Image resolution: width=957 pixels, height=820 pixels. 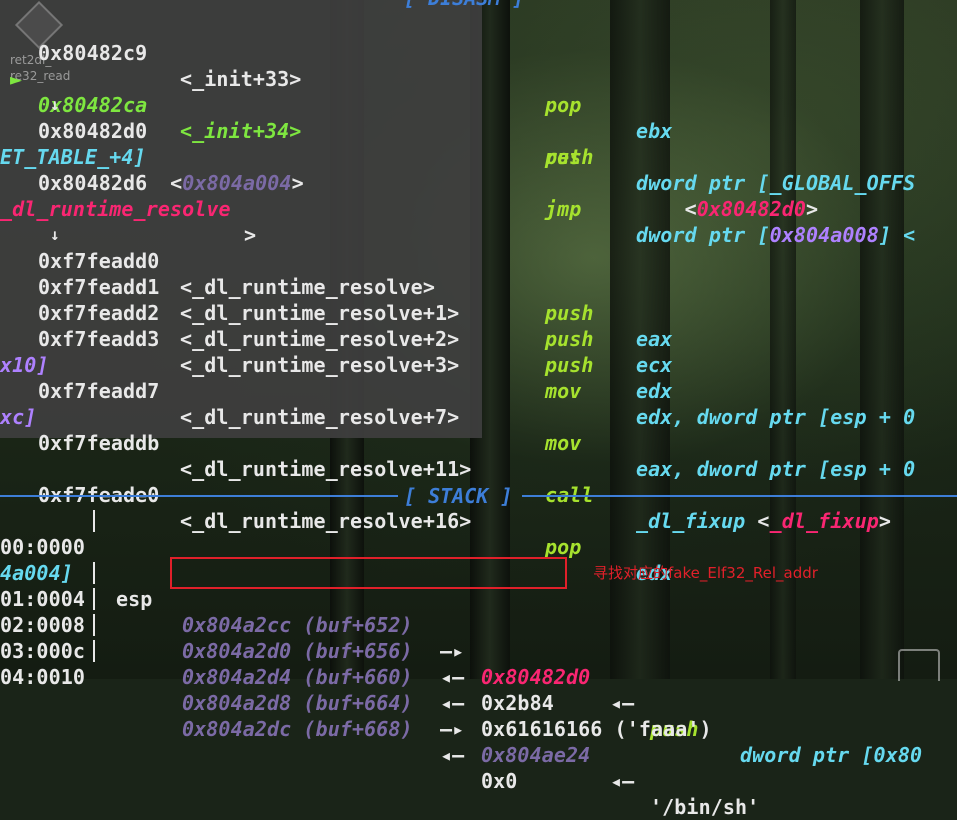 What do you see at coordinates (478, 496) in the screenshot?
I see `stack-header: [ STACK ]` at bounding box center [478, 496].